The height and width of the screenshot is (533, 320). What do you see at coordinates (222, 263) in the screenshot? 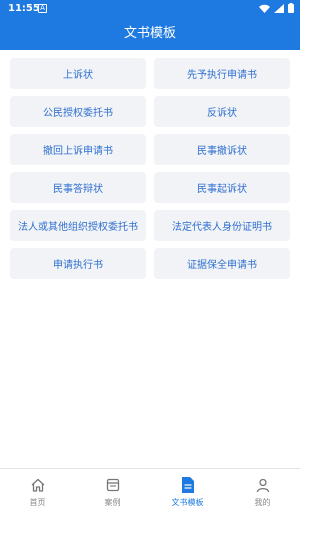
I see `document-template-card: 证据保全申请书` at bounding box center [222, 263].